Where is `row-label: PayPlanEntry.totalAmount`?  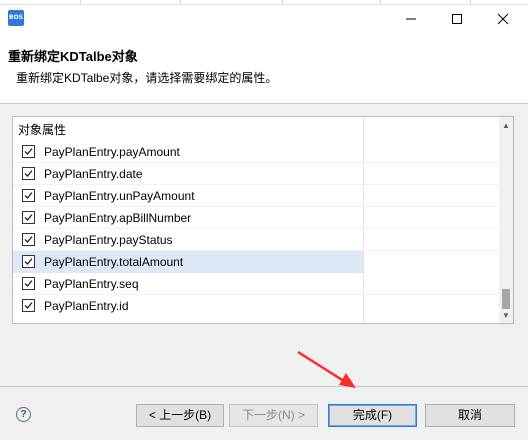
row-label: PayPlanEntry.totalAmount is located at coordinates (114, 262).